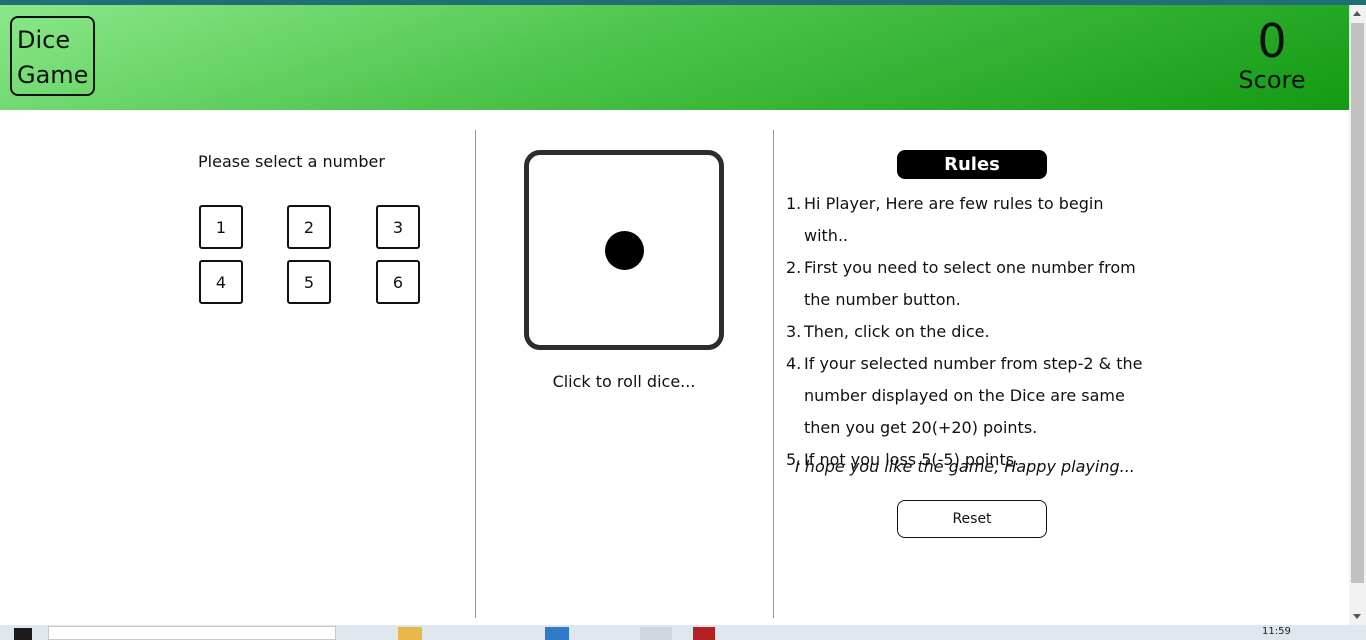  What do you see at coordinates (291, 161) in the screenshot?
I see `select-number-title: Please select a number` at bounding box center [291, 161].